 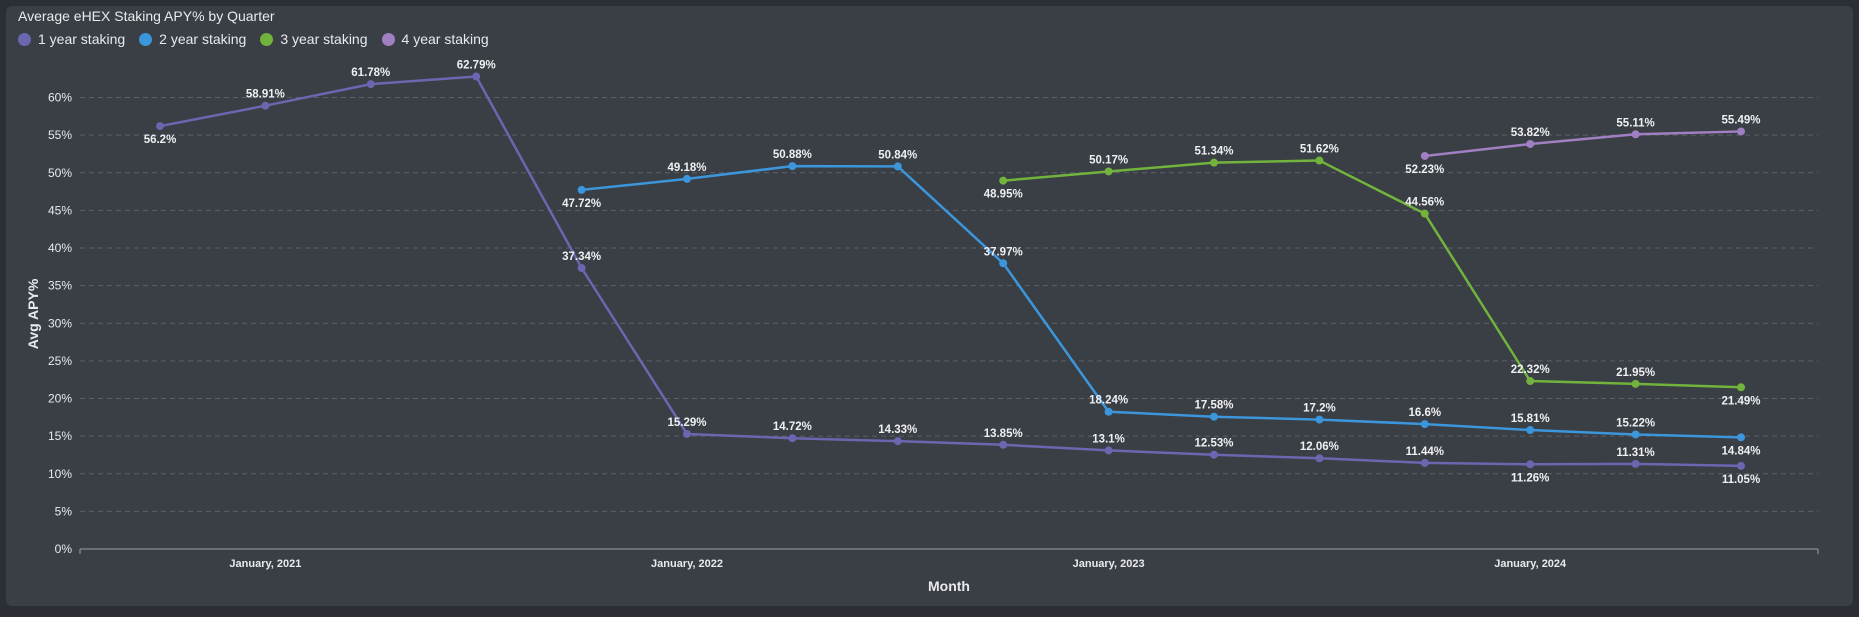 I want to click on data-label: 52.23%, so click(x=1424, y=170).